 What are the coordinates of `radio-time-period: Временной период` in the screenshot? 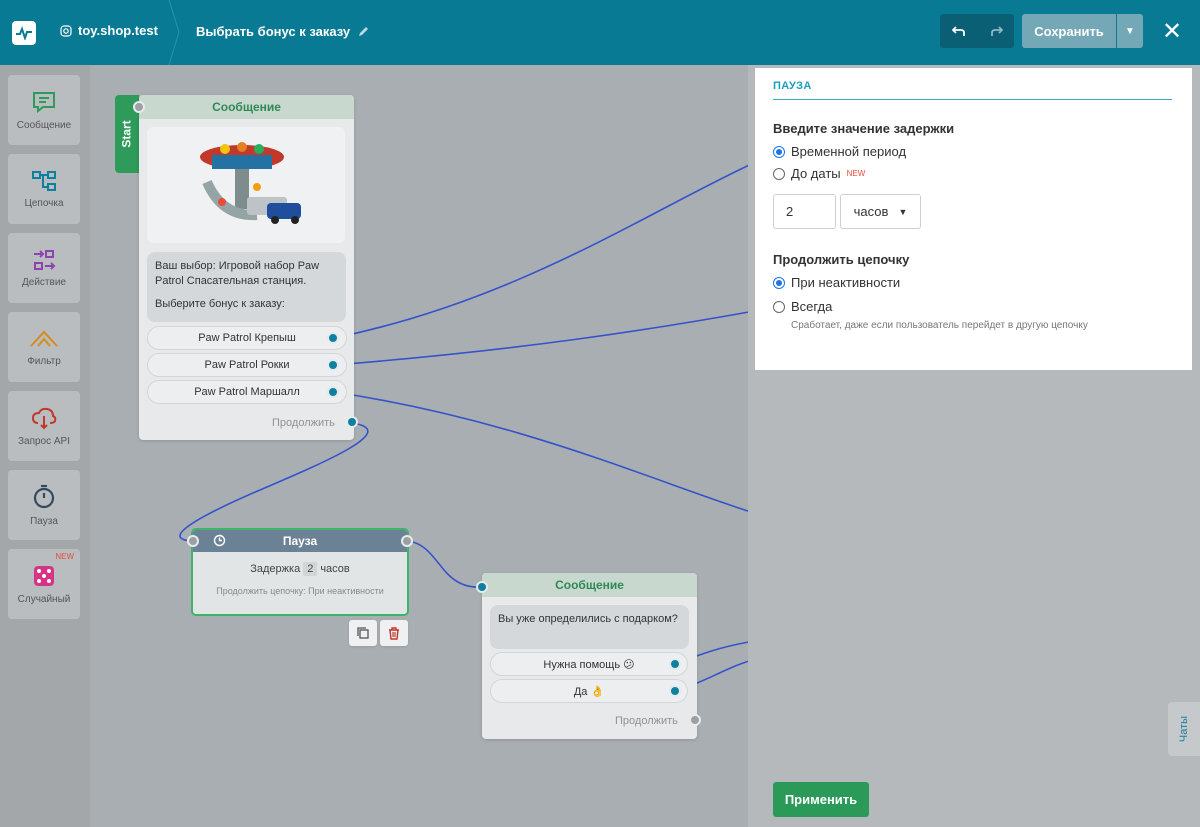 It's located at (839, 151).